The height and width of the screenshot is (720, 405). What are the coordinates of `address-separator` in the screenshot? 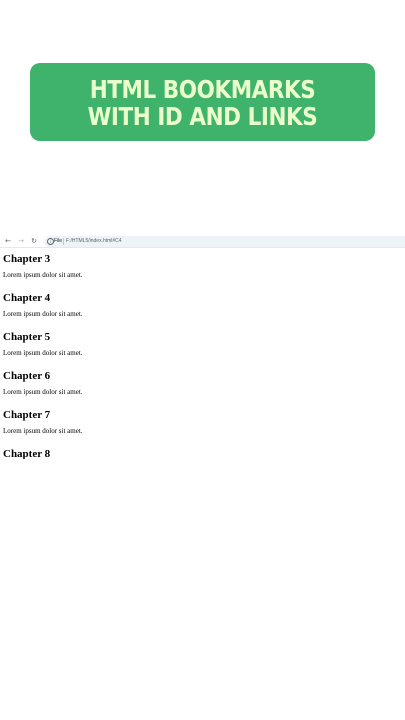 It's located at (63, 241).